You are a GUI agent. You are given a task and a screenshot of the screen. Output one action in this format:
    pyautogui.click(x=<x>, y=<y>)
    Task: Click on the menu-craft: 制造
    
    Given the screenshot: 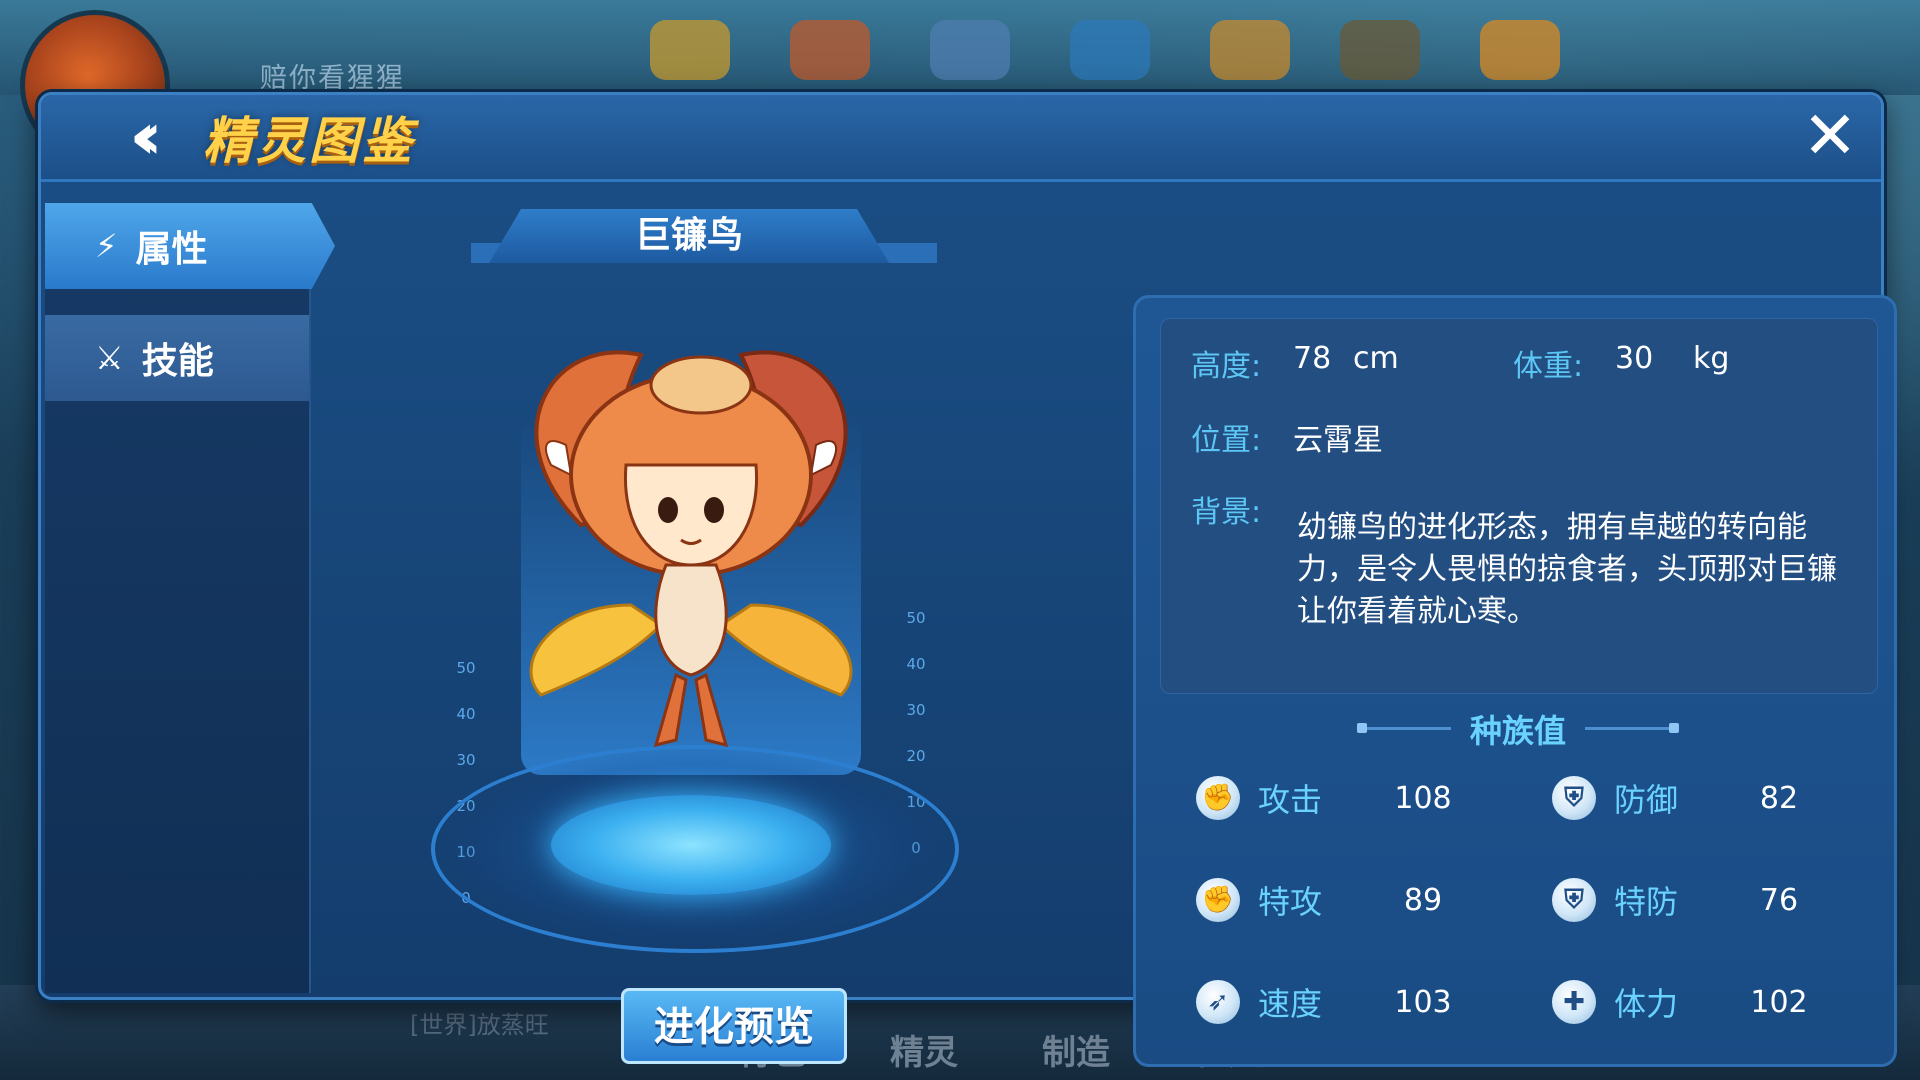 What is the action you would take?
    pyautogui.click(x=1076, y=1053)
    